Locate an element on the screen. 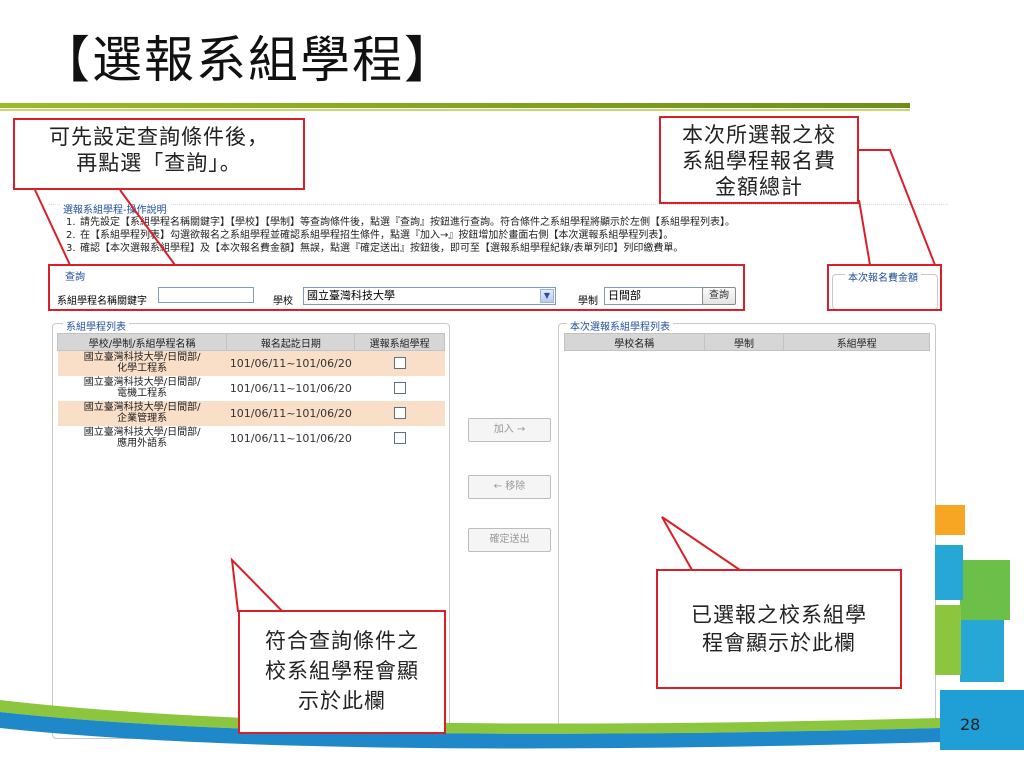 The height and width of the screenshot is (768, 1024). callout-line: 本次所選報之校 is located at coordinates (759, 135).